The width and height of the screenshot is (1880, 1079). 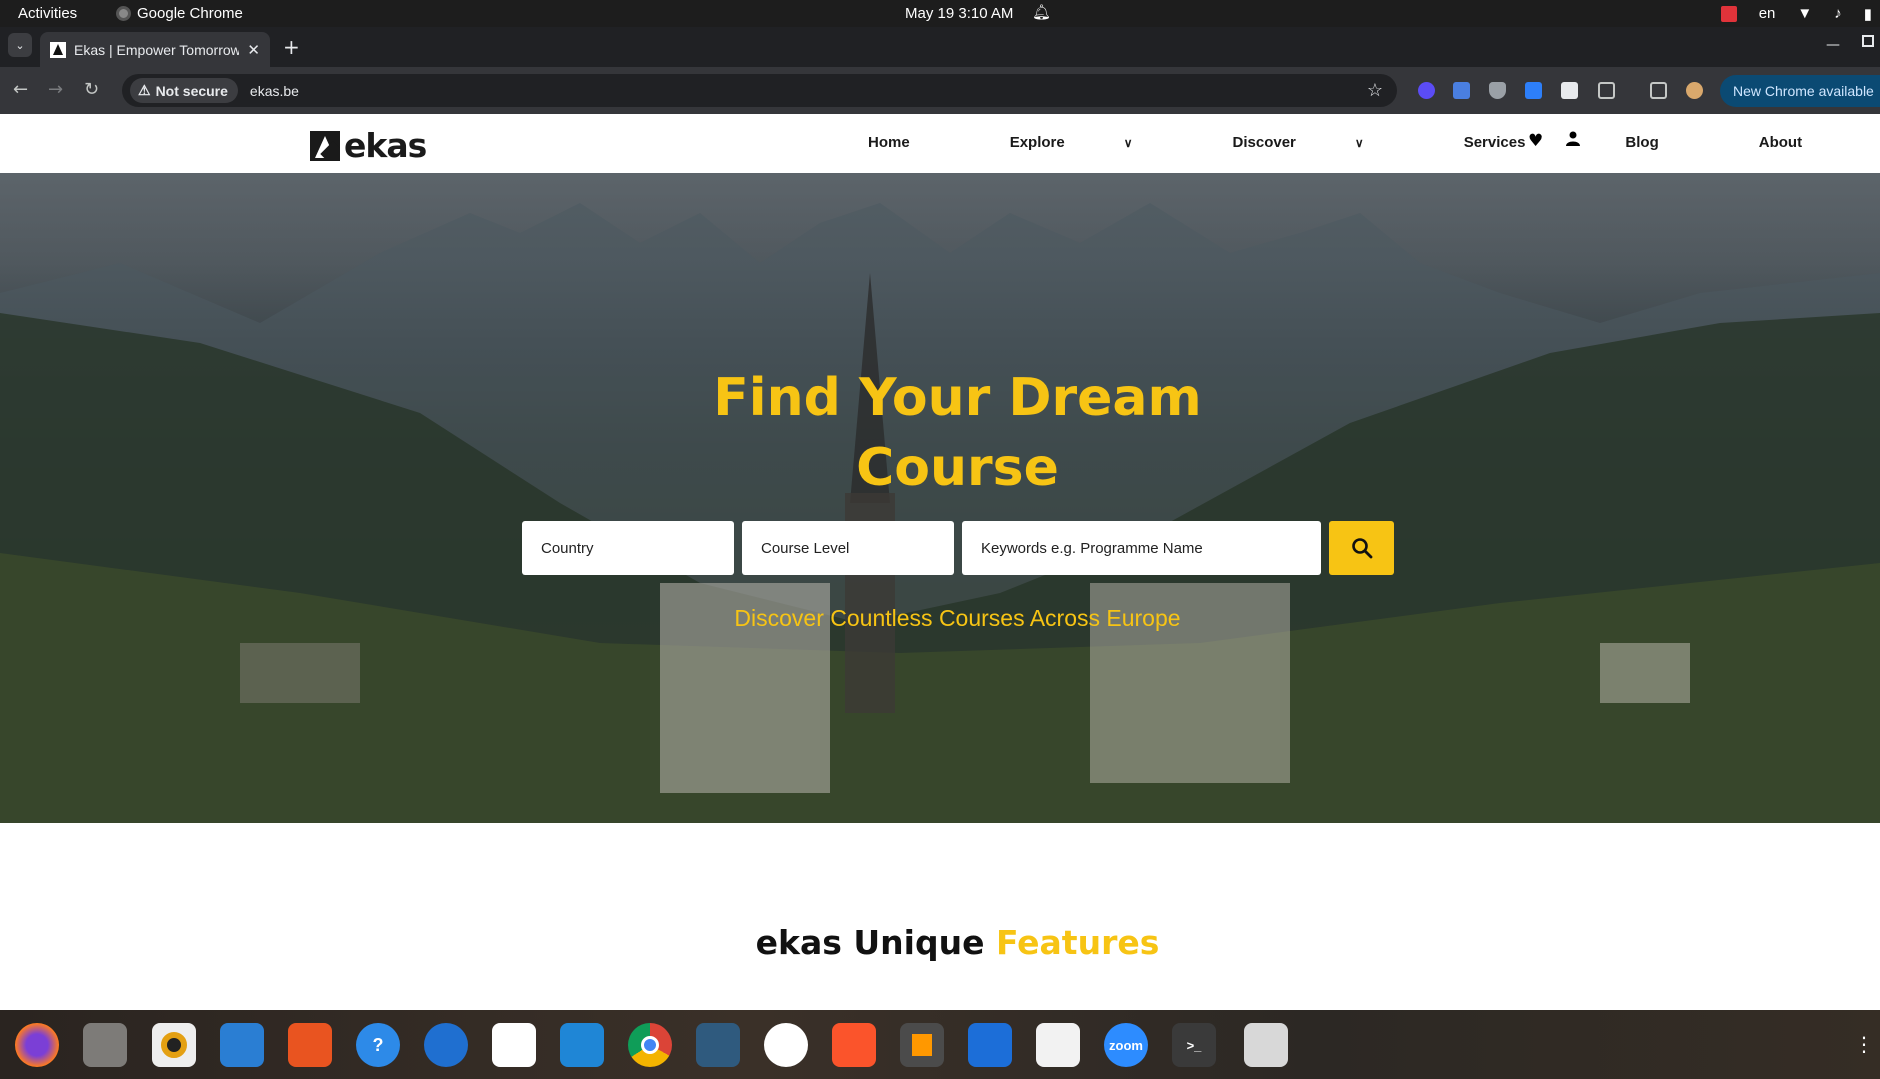 I want to click on slack-icon, so click(x=514, y=1045).